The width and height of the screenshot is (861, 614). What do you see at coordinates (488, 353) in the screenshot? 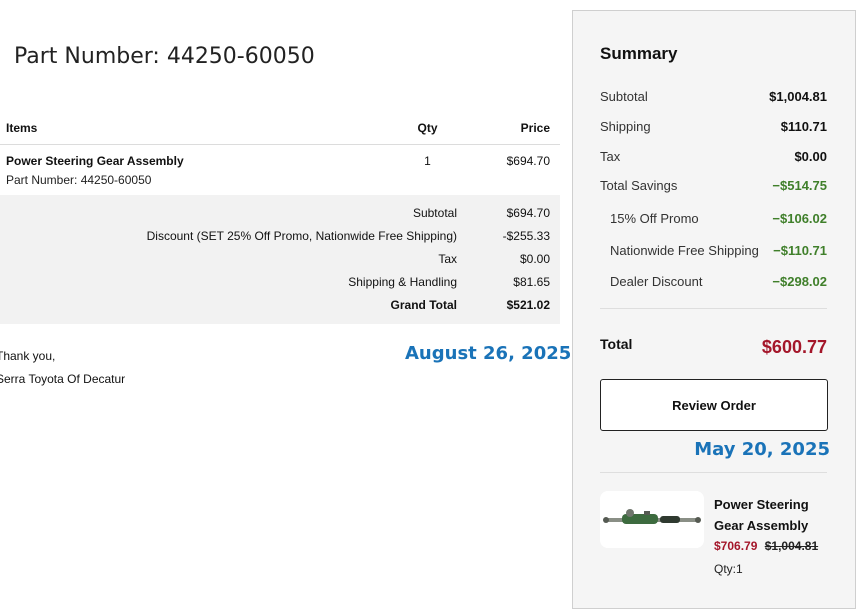
I see `email-date: August 26, 2025` at bounding box center [488, 353].